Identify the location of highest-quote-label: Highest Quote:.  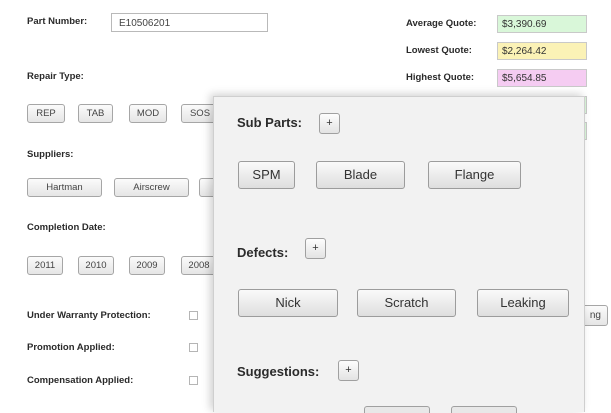
(440, 77).